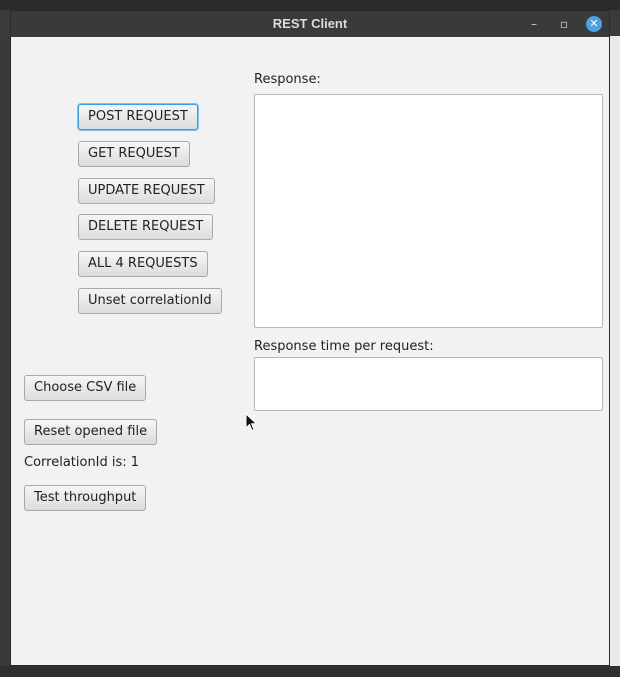 The width and height of the screenshot is (620, 677). I want to click on background-ide-bottom, so click(310, 671).